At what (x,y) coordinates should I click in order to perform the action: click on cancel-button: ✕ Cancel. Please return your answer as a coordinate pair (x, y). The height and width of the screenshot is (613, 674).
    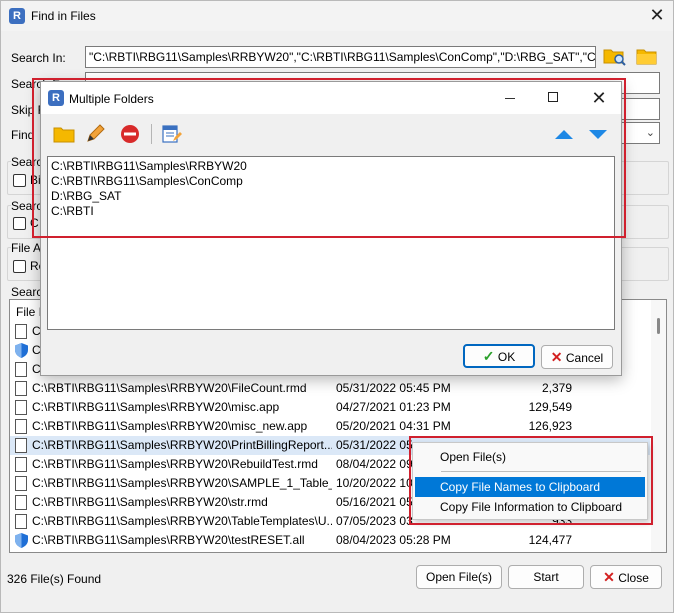
    Looking at the image, I should click on (577, 357).